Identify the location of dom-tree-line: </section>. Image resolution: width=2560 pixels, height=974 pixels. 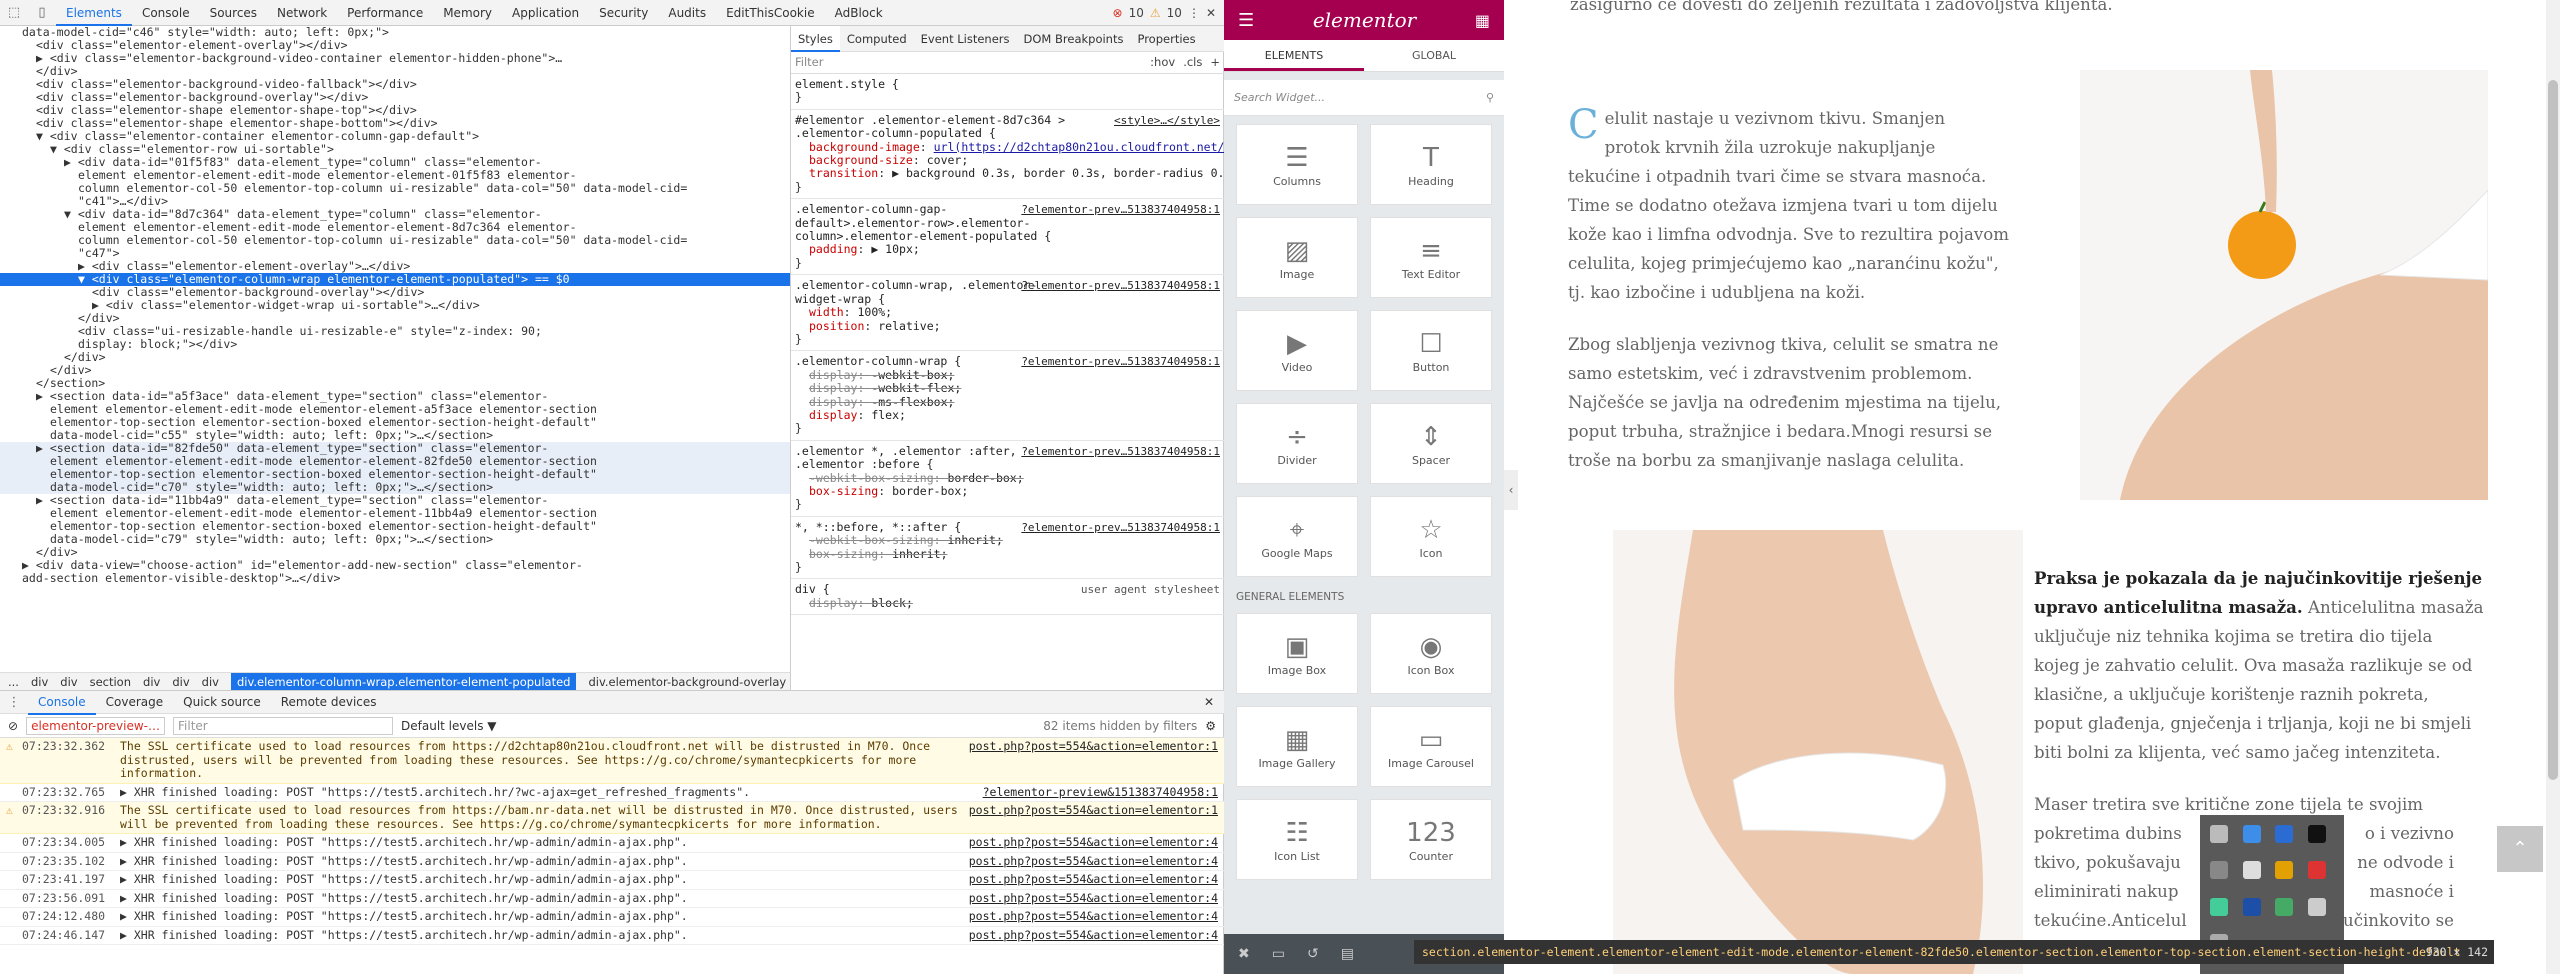
(395, 383).